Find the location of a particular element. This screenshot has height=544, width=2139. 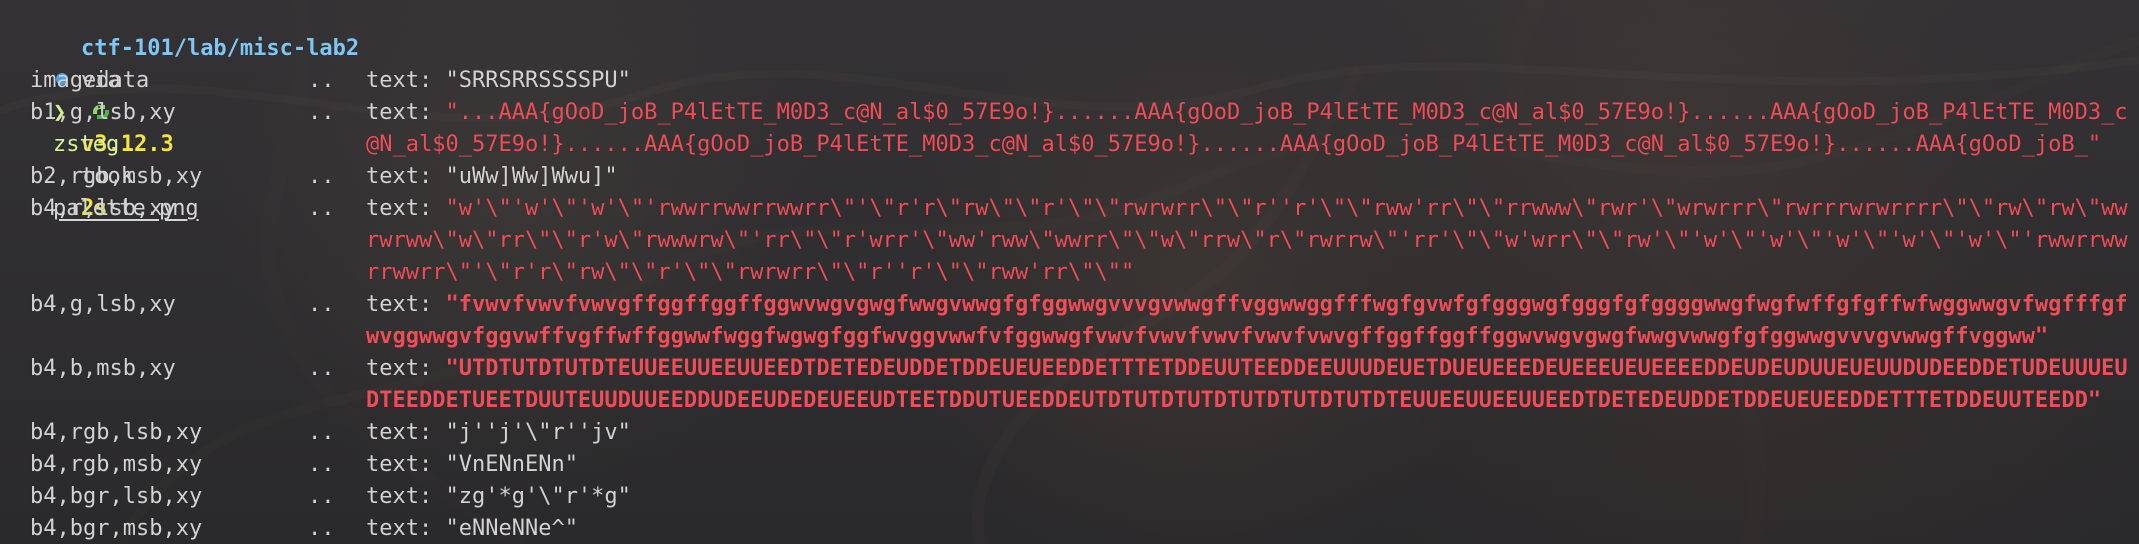

result-value: text: "uWw]Ww]Wwu]" is located at coordinates (1252, 177).